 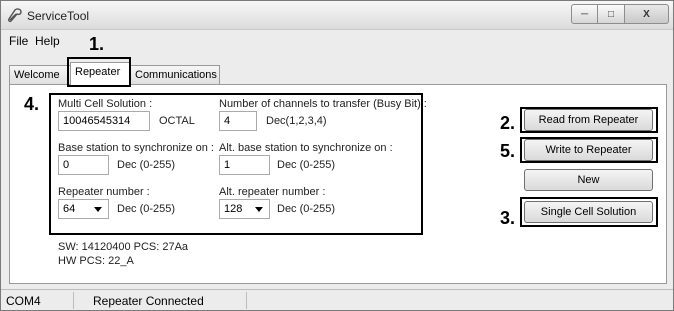 What do you see at coordinates (588, 212) in the screenshot?
I see `single-cell-solution-button: Single Cell Solution` at bounding box center [588, 212].